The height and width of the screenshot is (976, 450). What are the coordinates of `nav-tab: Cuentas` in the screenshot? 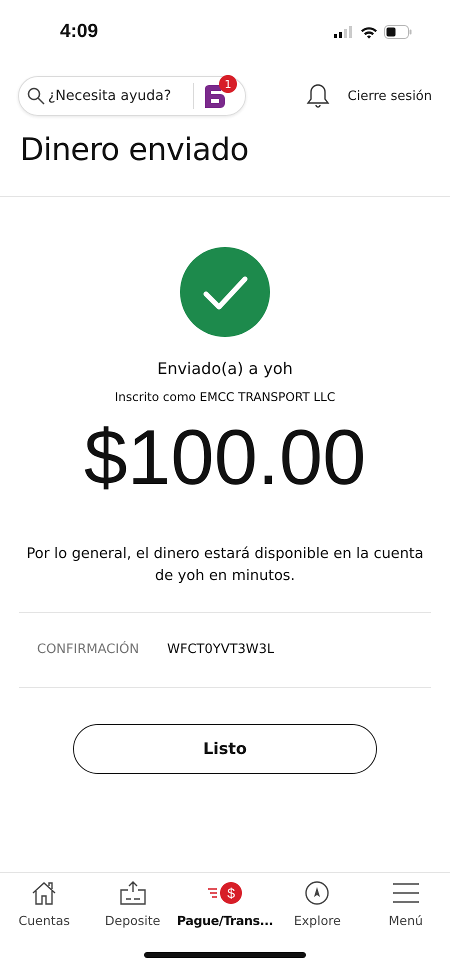 It's located at (44, 903).